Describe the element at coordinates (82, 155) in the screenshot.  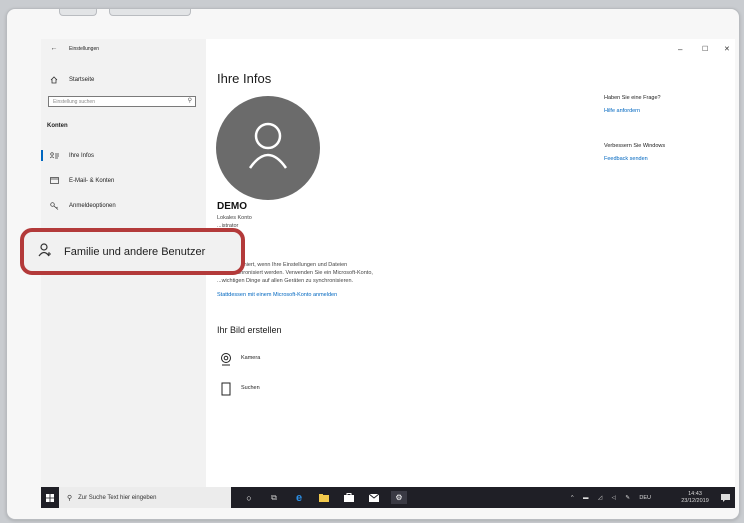
I see `sidebar-item-label: Ihre Infos` at that location.